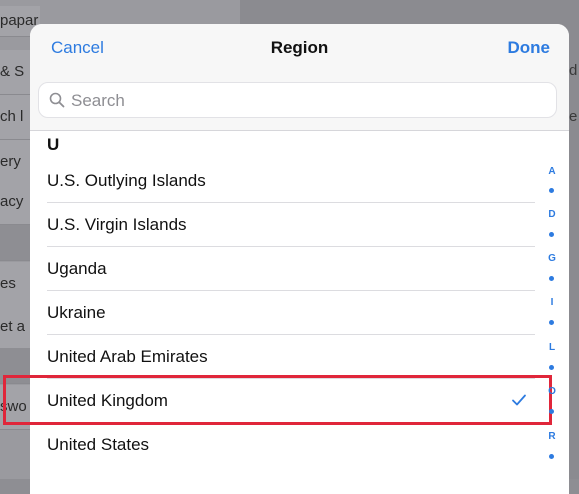 The image size is (579, 494). I want to click on list-item: United States, so click(282, 445).